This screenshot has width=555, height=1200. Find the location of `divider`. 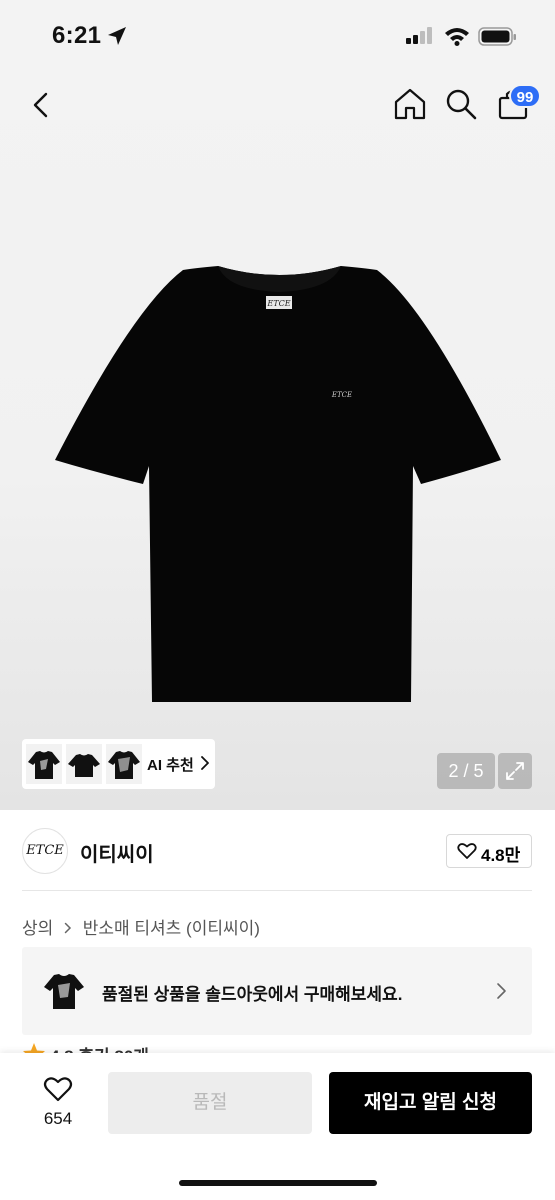

divider is located at coordinates (277, 890).